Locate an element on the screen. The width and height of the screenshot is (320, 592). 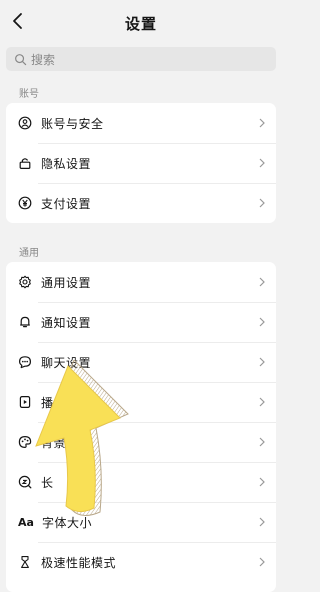
account-security-icon is located at coordinates (25, 123).